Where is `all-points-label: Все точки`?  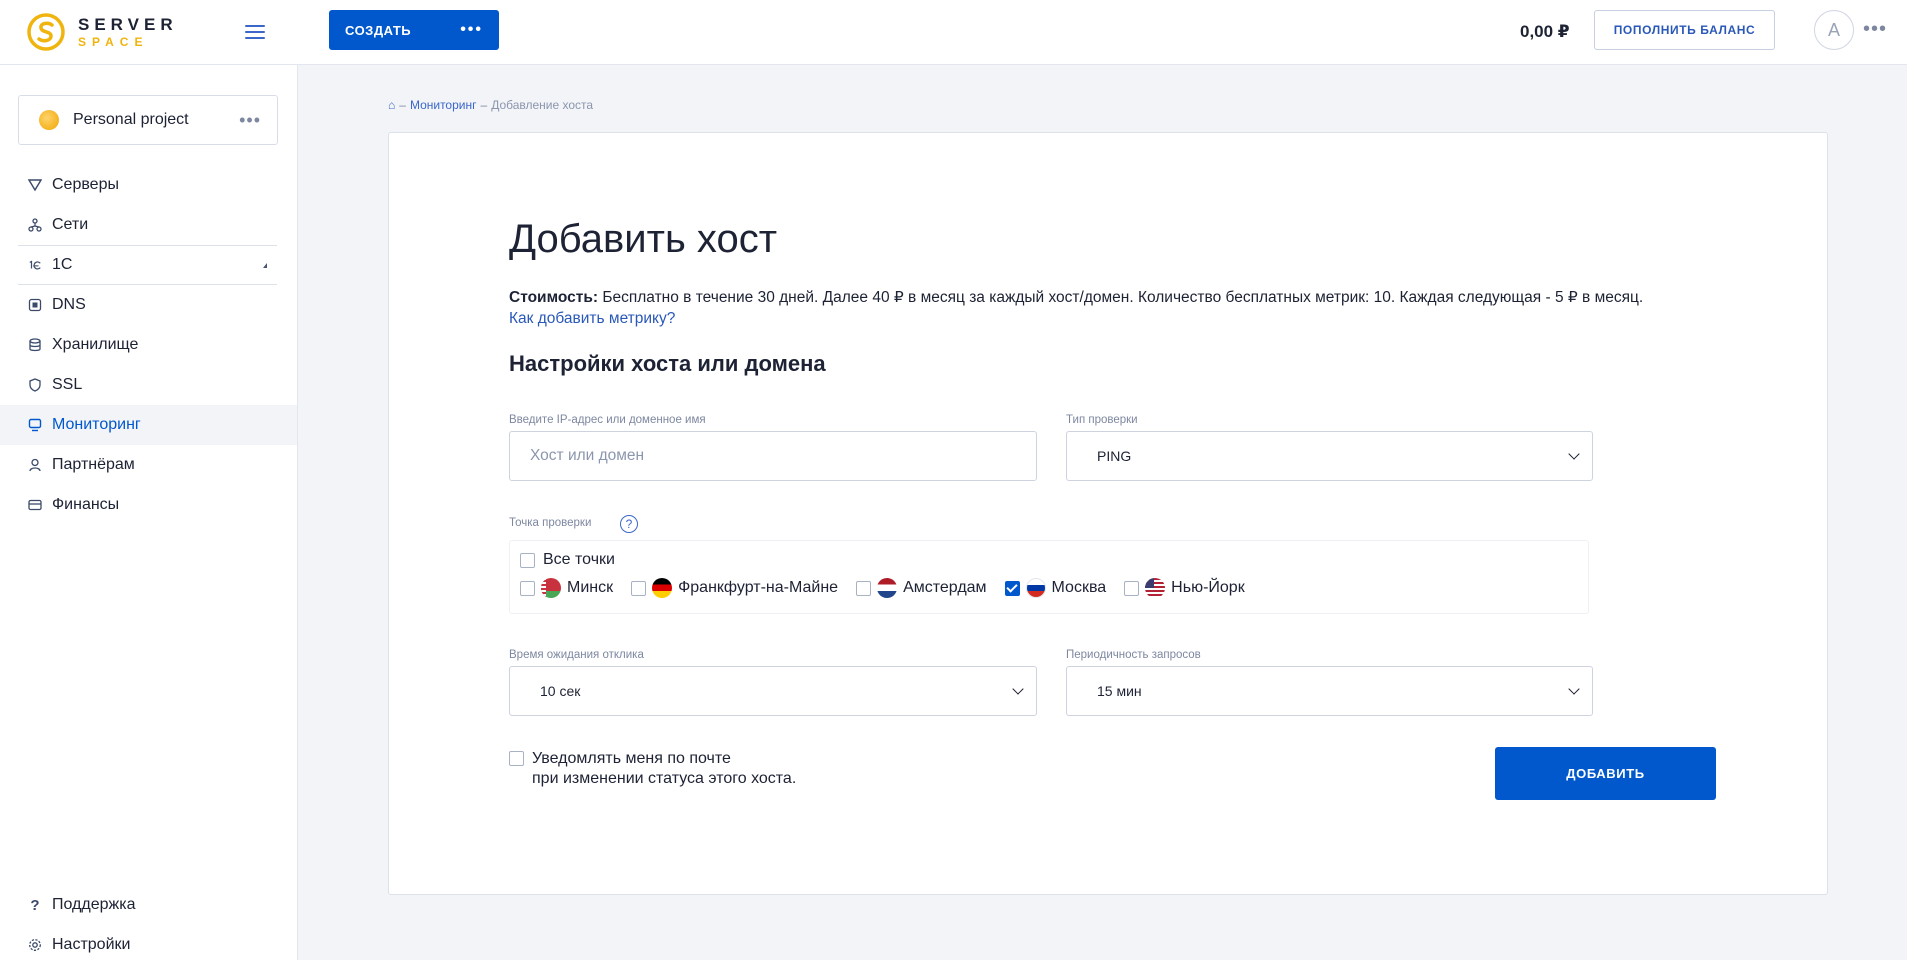
all-points-label: Все точки is located at coordinates (579, 559).